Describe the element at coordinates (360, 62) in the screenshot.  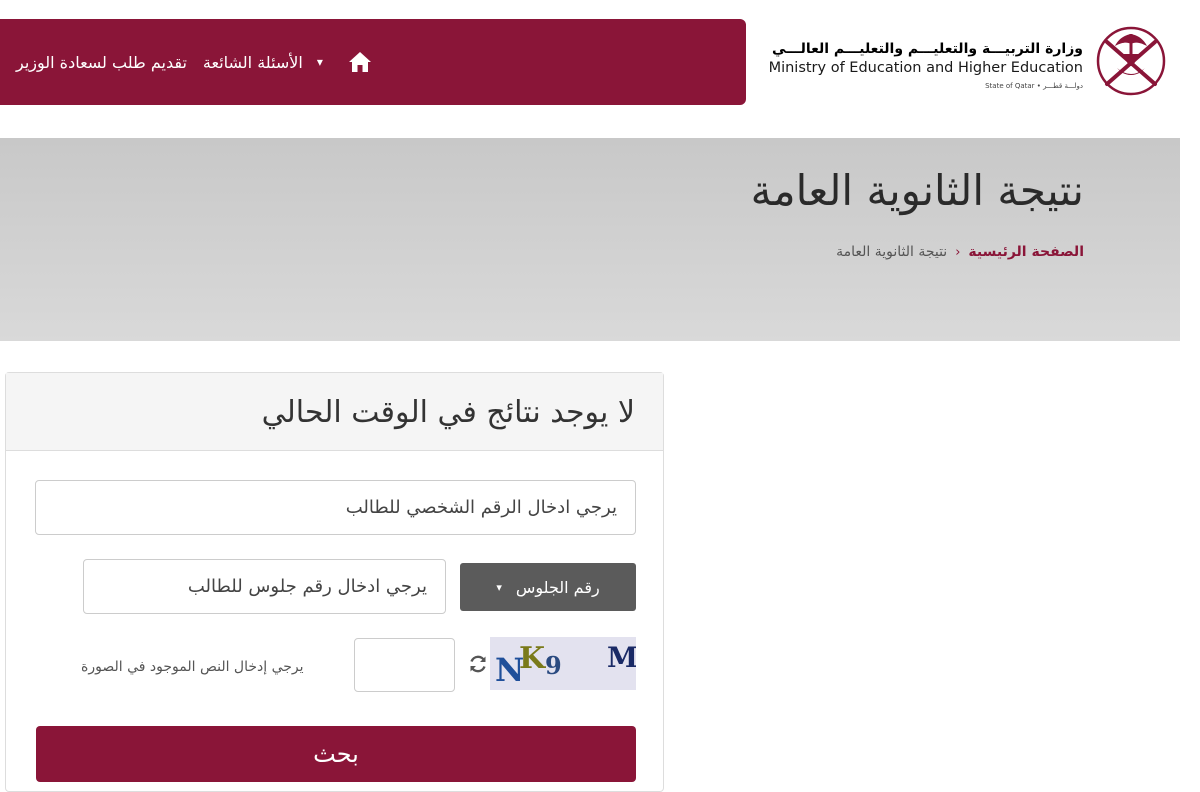
I see `home-icon` at that location.